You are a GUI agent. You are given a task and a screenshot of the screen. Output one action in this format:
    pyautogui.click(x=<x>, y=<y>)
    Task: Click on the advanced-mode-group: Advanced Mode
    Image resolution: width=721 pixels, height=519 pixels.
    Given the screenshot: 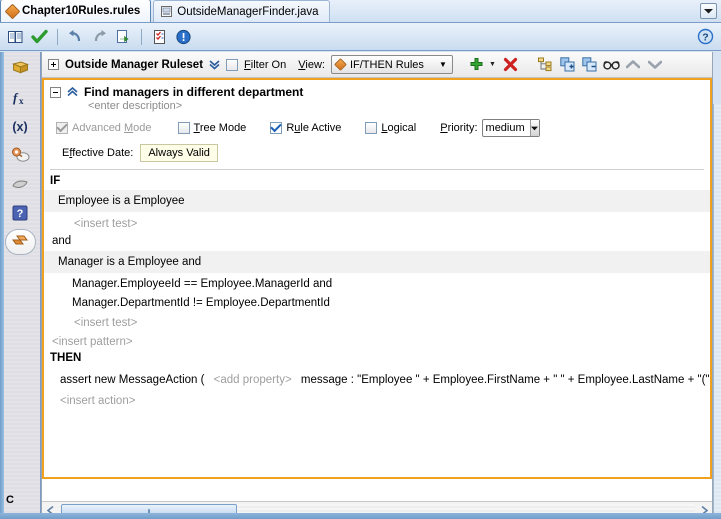 What is the action you would take?
    pyautogui.click(x=104, y=128)
    